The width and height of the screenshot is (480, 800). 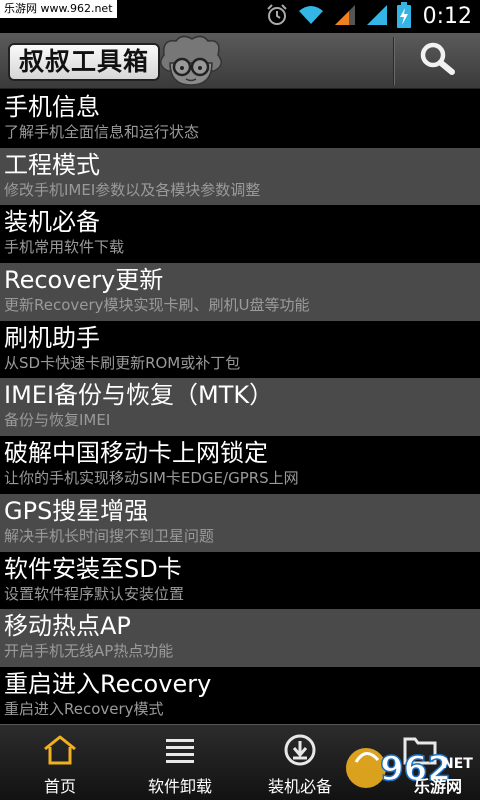 What do you see at coordinates (240, 61) in the screenshot?
I see `app-header: 叔叔工具箱` at bounding box center [240, 61].